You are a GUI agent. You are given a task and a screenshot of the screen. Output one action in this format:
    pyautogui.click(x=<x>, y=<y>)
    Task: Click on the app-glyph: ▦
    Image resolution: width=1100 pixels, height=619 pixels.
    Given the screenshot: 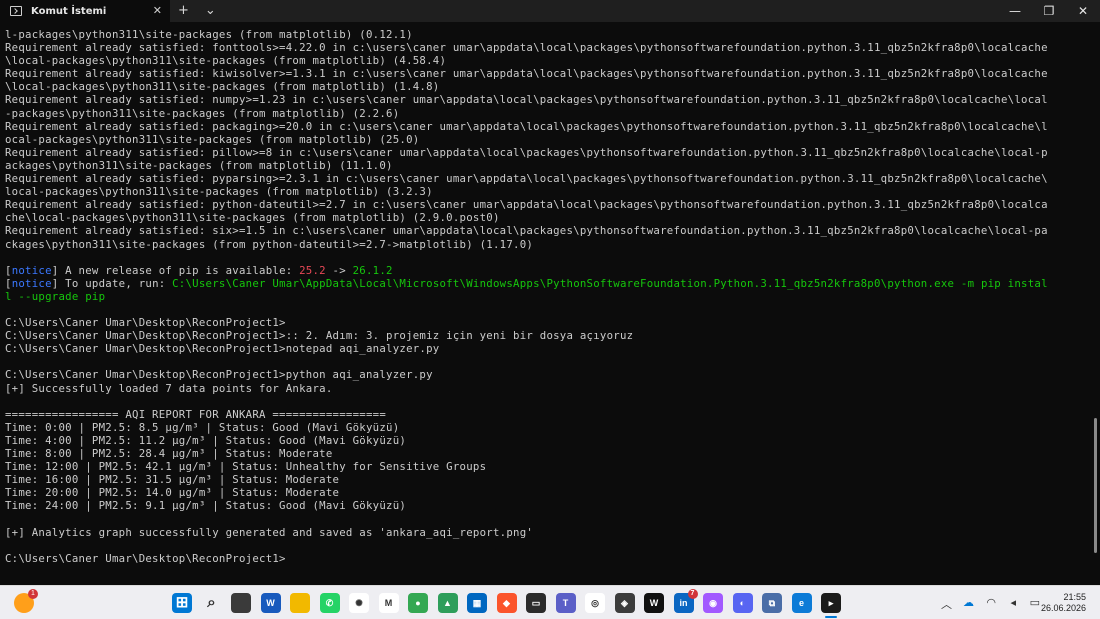 What is the action you would take?
    pyautogui.click(x=477, y=603)
    